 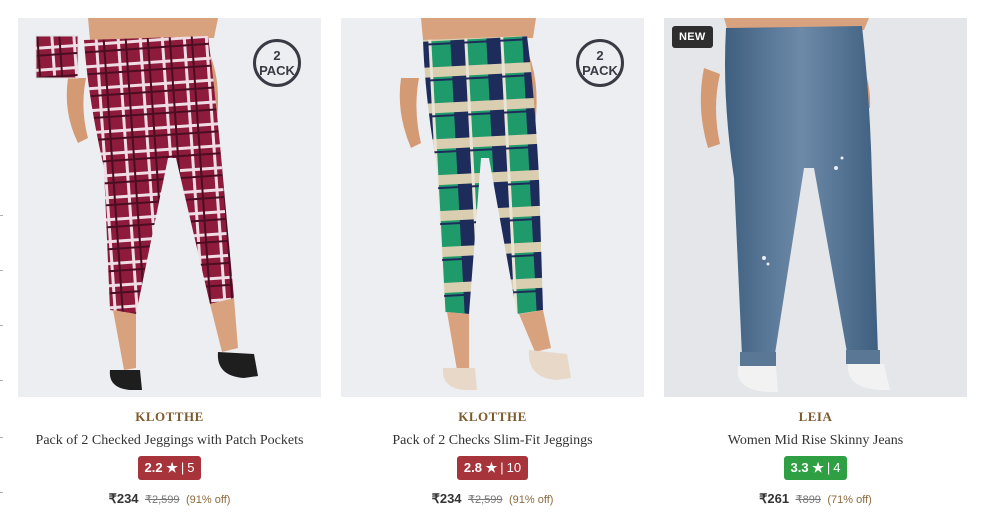 I want to click on sale-price: ₹261, so click(x=774, y=498).